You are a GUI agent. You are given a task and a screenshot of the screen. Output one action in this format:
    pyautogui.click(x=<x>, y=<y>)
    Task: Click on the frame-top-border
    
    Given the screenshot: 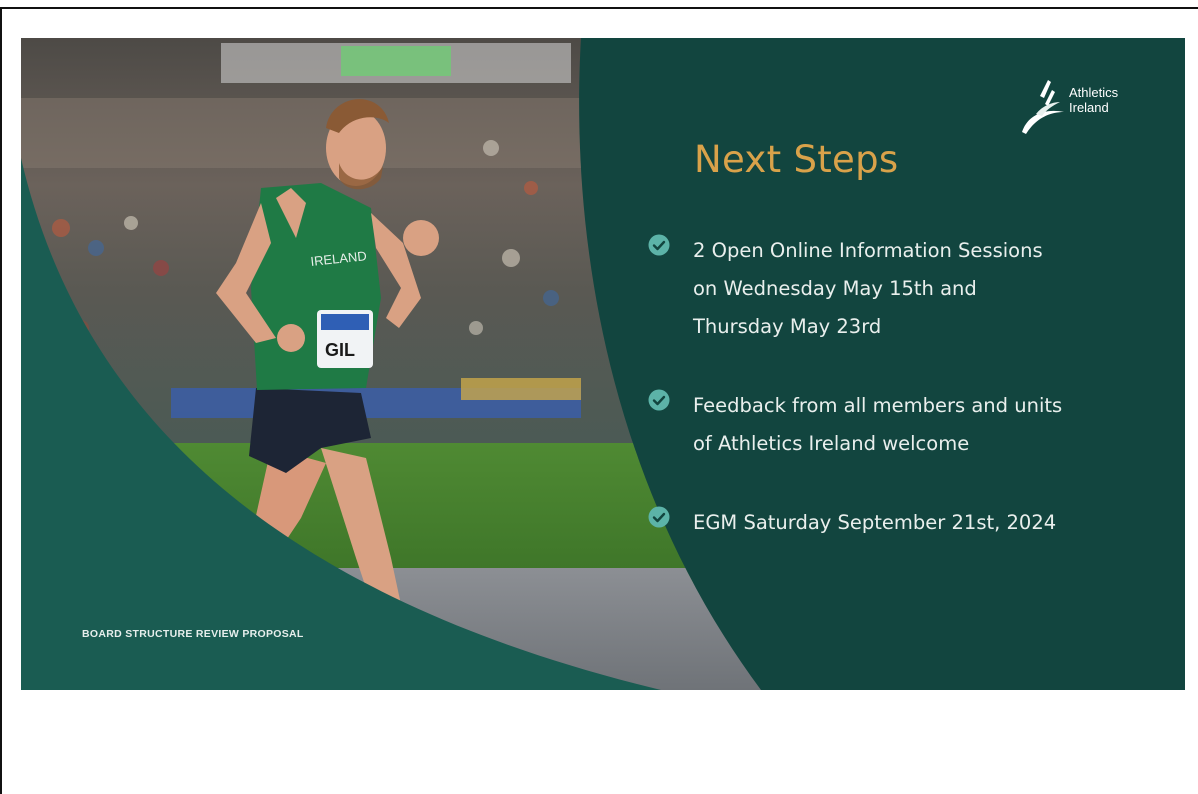 What is the action you would take?
    pyautogui.click(x=599, y=8)
    